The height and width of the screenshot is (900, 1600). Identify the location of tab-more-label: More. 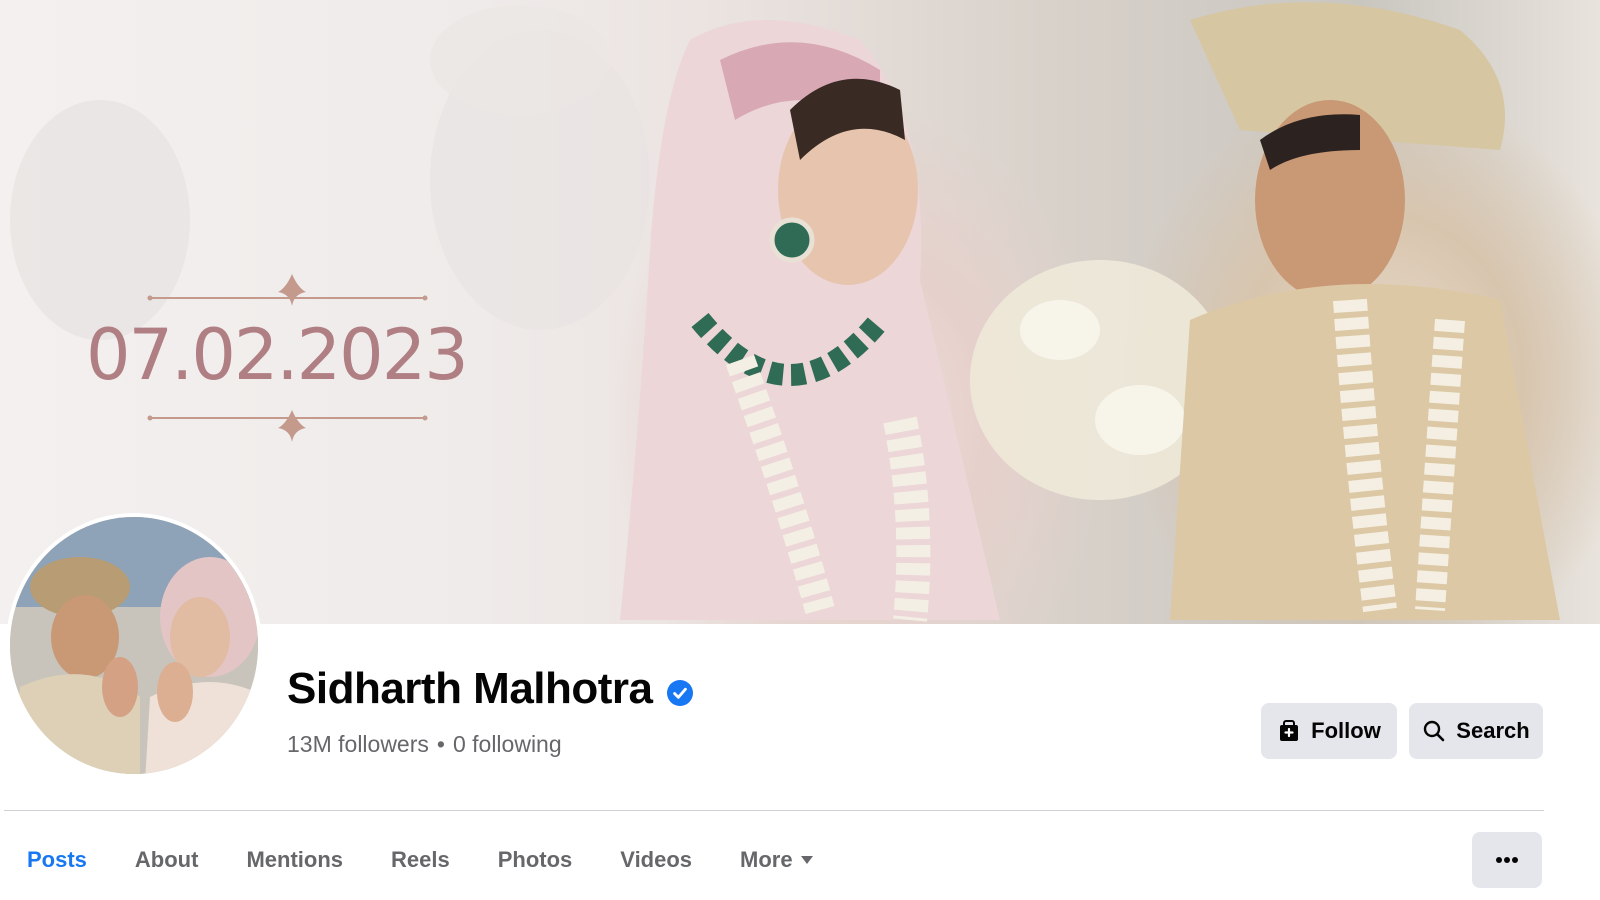
(766, 859).